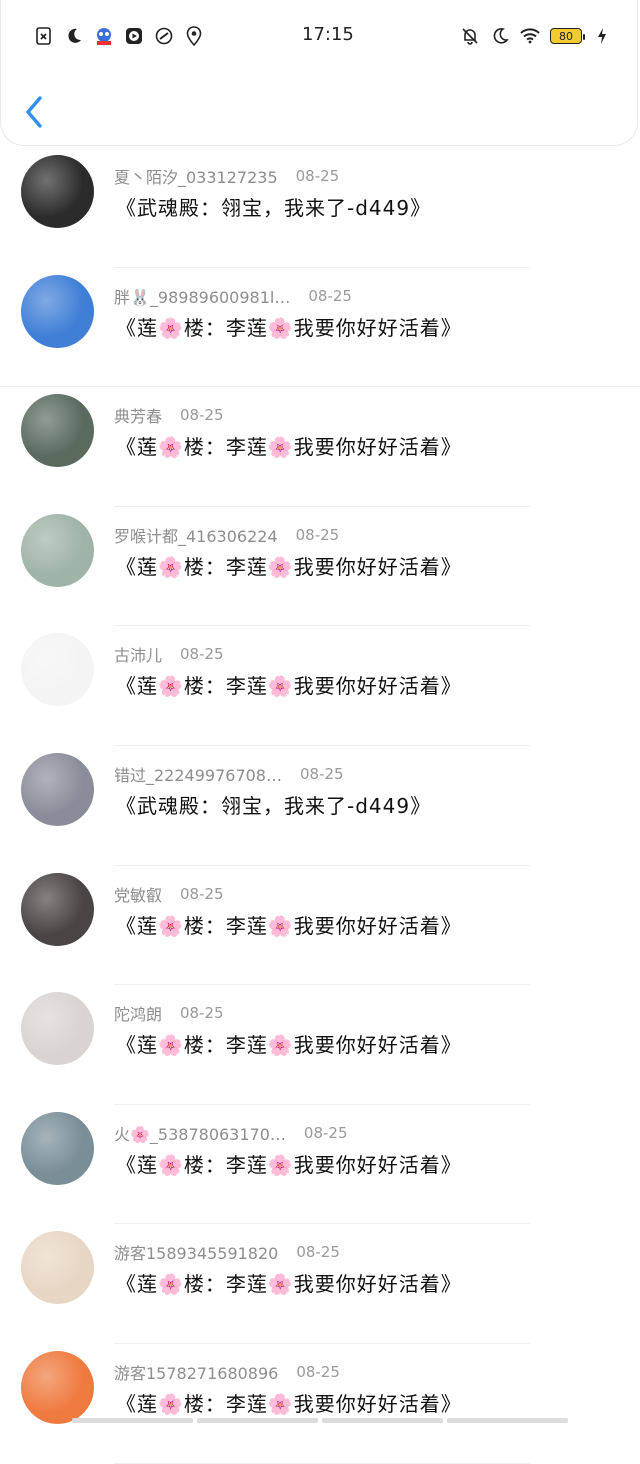 This screenshot has width=640, height=1464. Describe the element at coordinates (322, 1463) in the screenshot. I see `divider` at that location.